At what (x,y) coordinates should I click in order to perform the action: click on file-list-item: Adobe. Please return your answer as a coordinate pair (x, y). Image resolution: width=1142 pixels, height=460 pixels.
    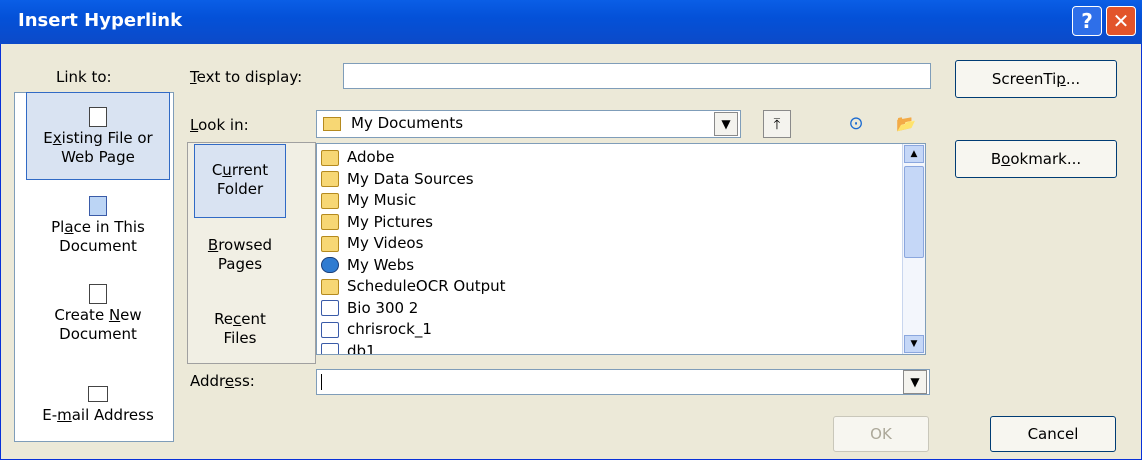
    Looking at the image, I should click on (357, 157).